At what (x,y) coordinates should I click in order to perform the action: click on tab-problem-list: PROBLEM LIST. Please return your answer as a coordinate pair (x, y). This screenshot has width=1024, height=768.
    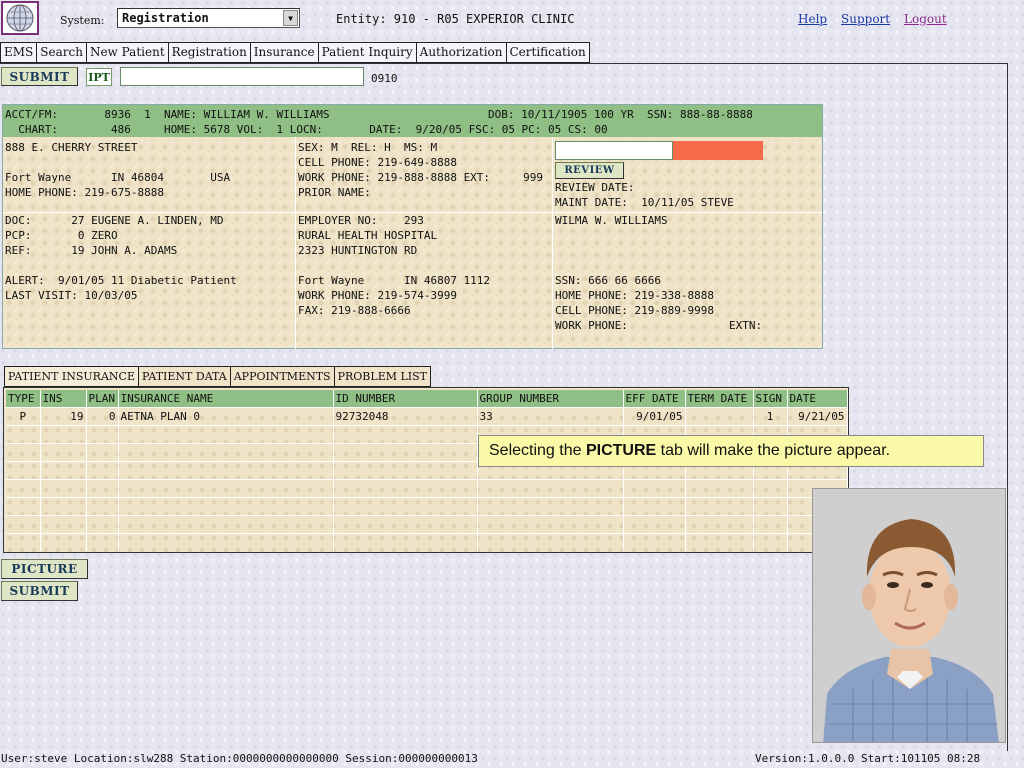
    Looking at the image, I should click on (382, 376).